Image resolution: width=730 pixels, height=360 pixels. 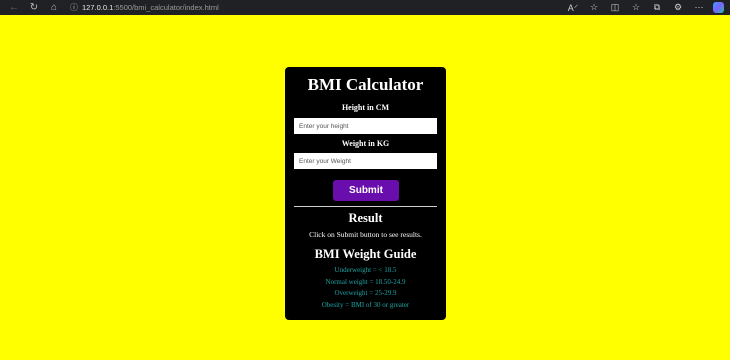 I want to click on url-host: 127.0.0.1, so click(x=98, y=7).